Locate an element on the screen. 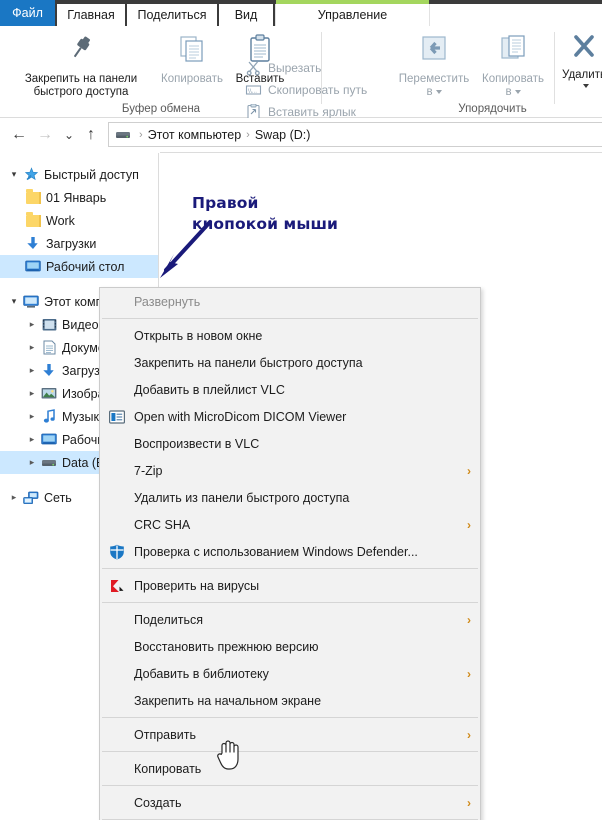  copy-to-button: Копировать в is located at coordinates (513, 66).